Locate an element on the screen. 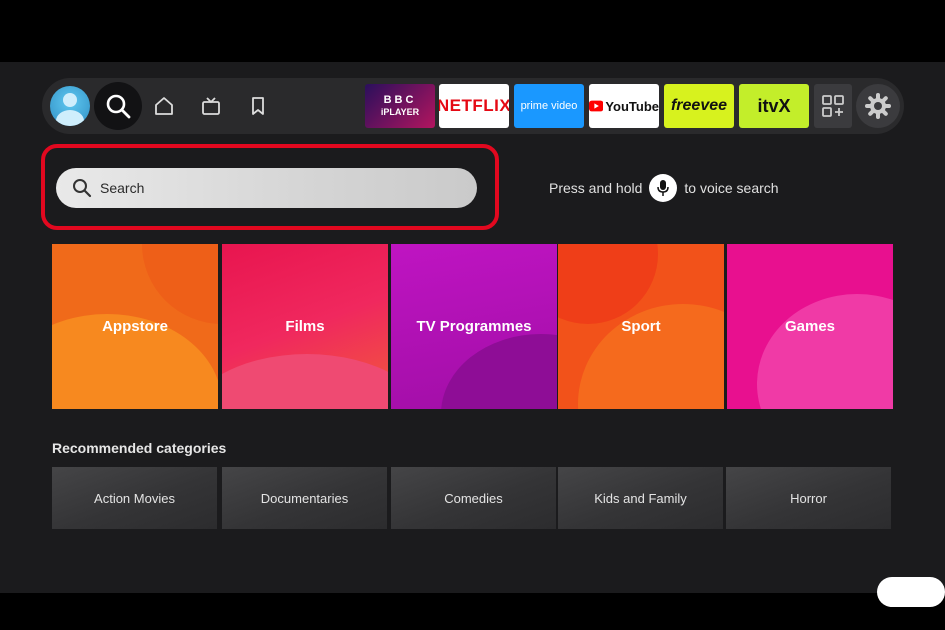  microphone-icon is located at coordinates (663, 188).